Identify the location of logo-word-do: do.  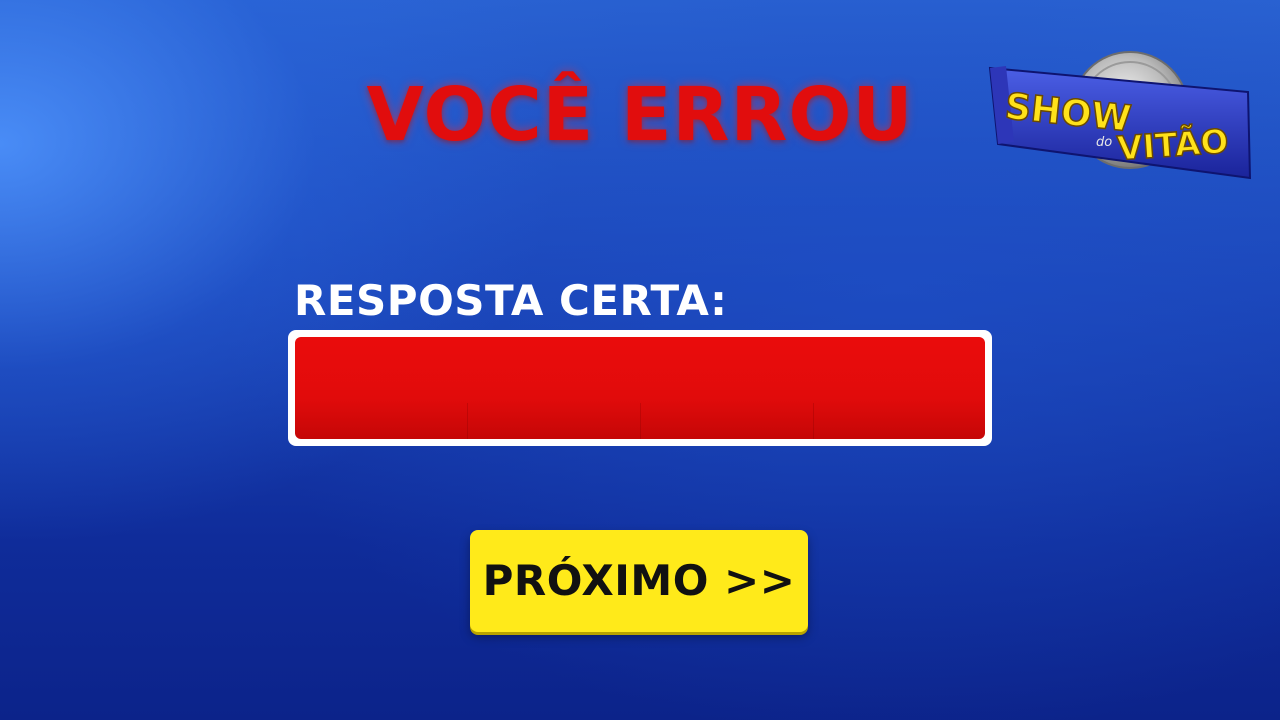
(1104, 142).